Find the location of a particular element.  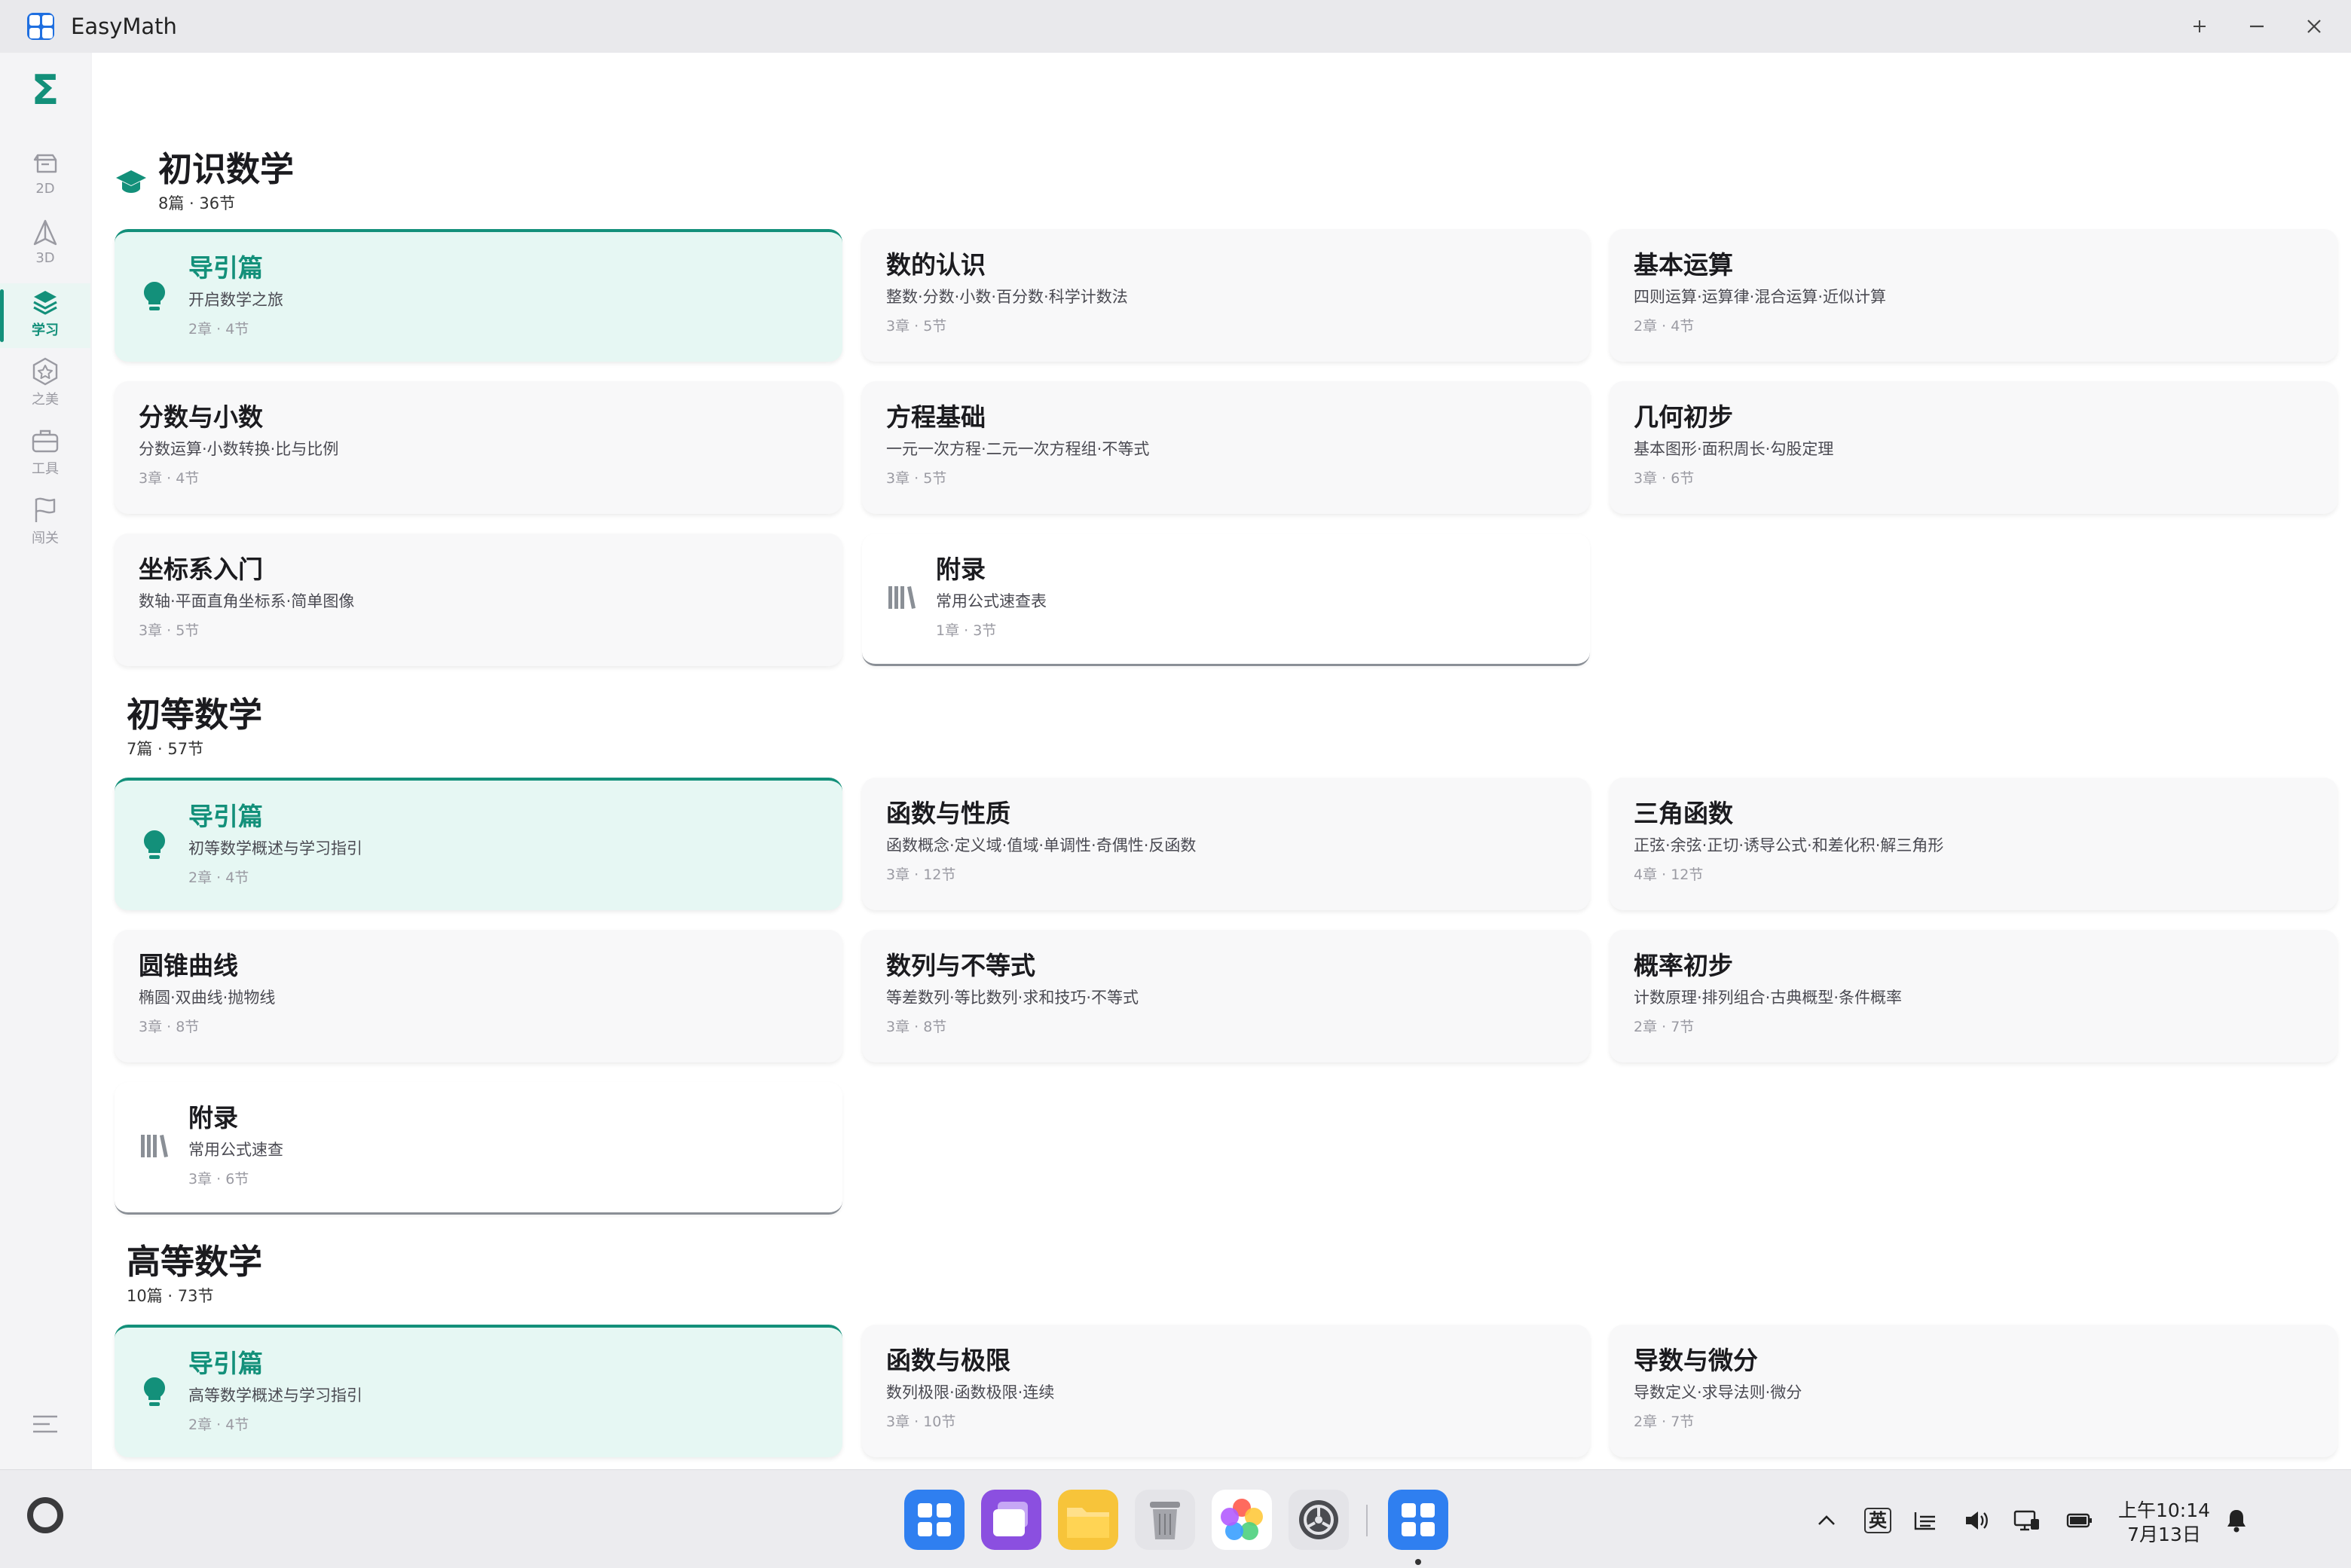

restore-icon is located at coordinates (2200, 26).